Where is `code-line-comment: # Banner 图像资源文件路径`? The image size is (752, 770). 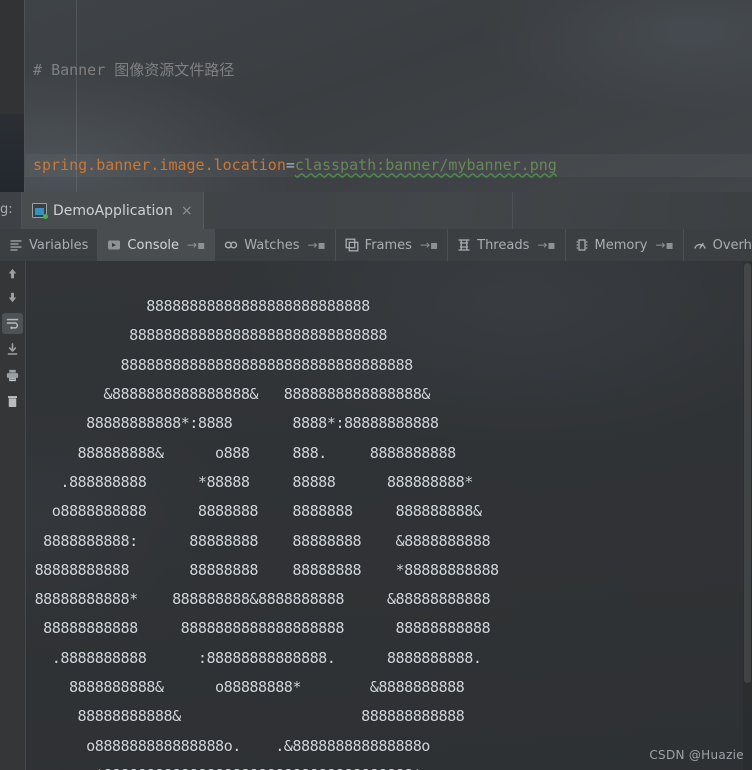
code-line-comment: # Banner 图像资源文件路径 is located at coordinates (295, 71).